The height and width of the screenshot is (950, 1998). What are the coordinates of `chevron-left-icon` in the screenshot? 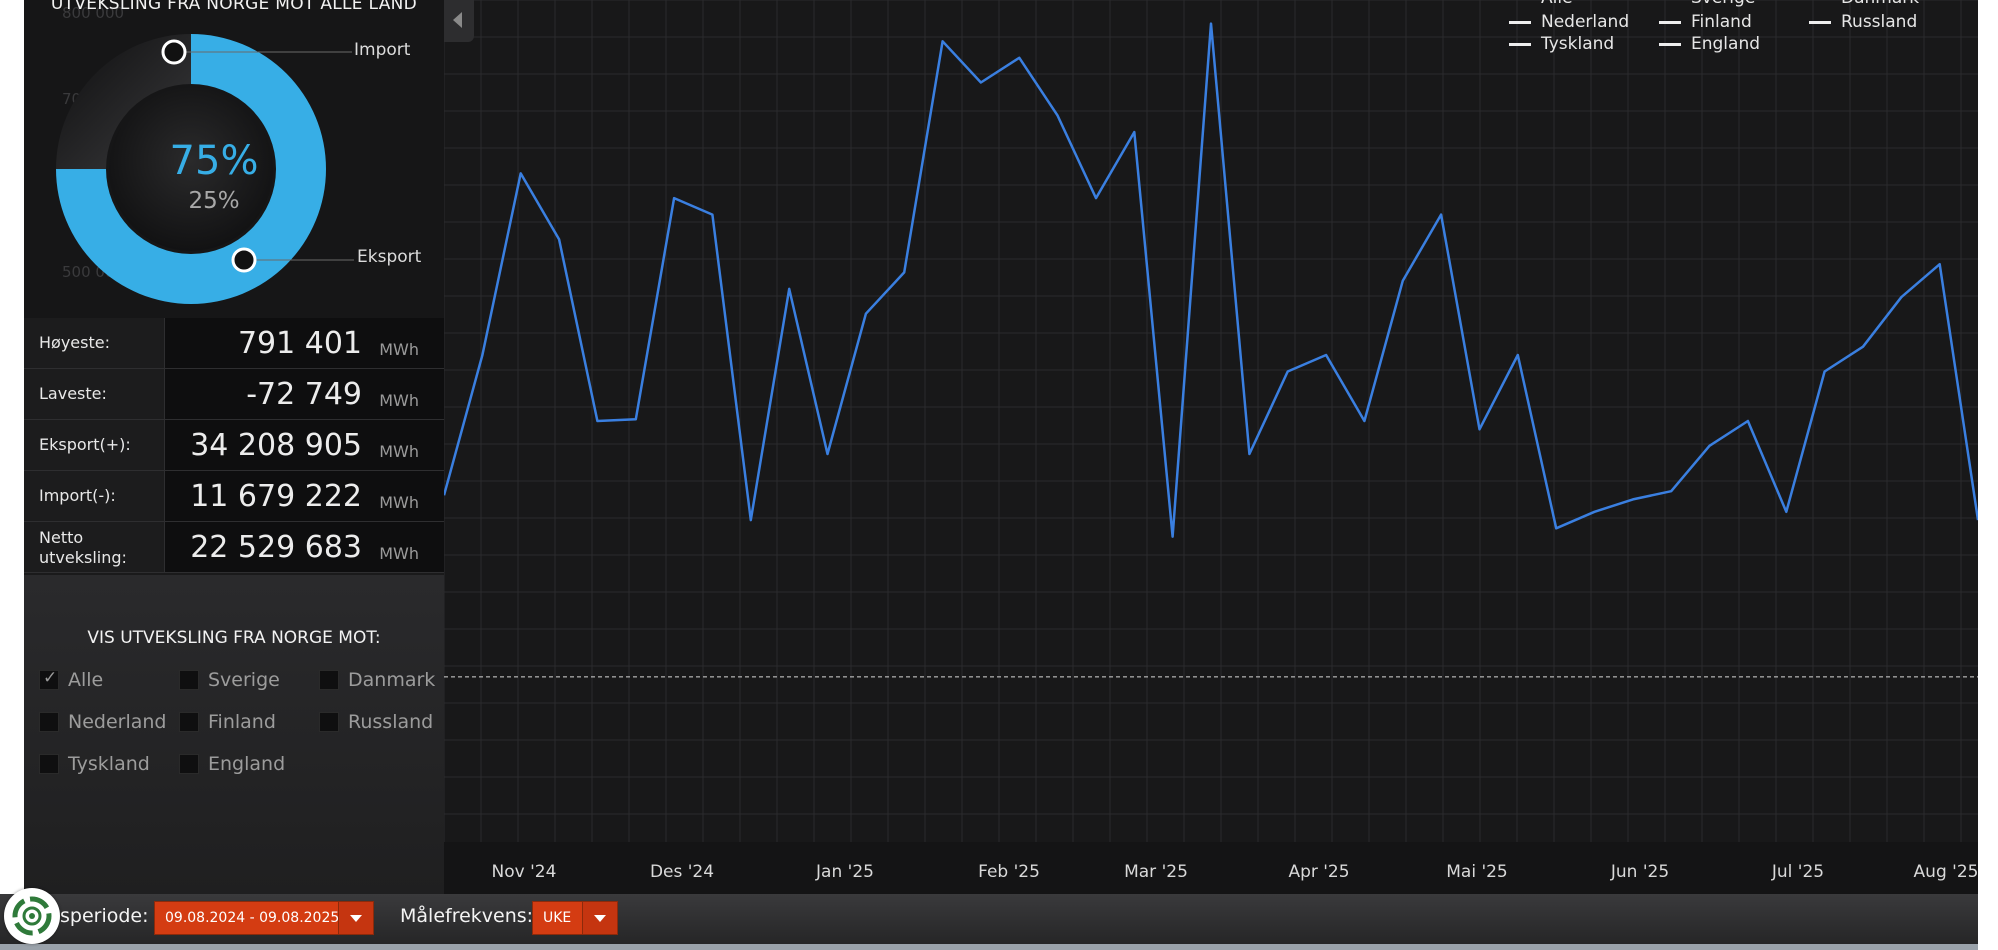 It's located at (457, 20).